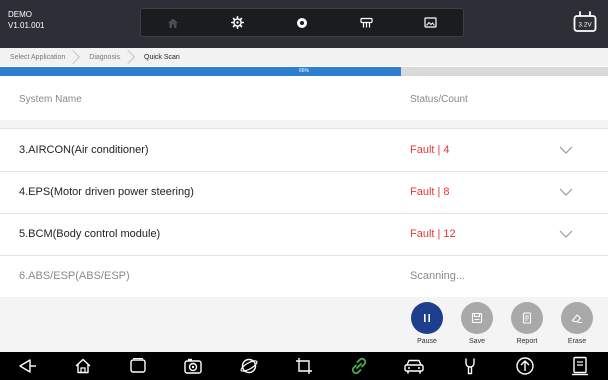  I want to click on image-icon, so click(430, 22).